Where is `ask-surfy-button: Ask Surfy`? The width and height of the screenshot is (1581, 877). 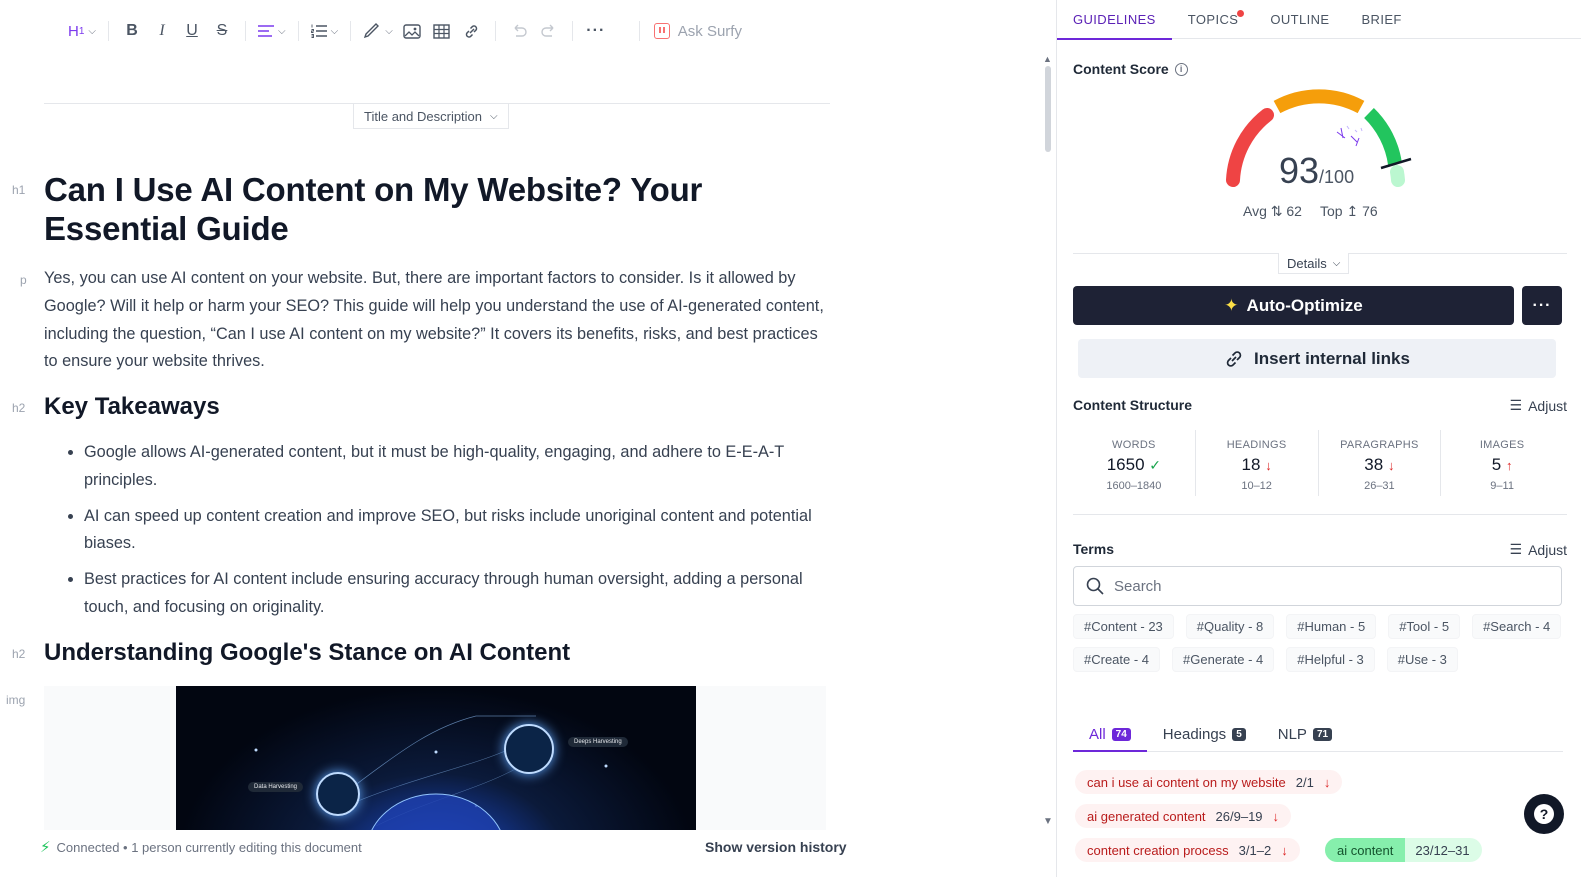
ask-surfy-button: Ask Surfy is located at coordinates (695, 31).